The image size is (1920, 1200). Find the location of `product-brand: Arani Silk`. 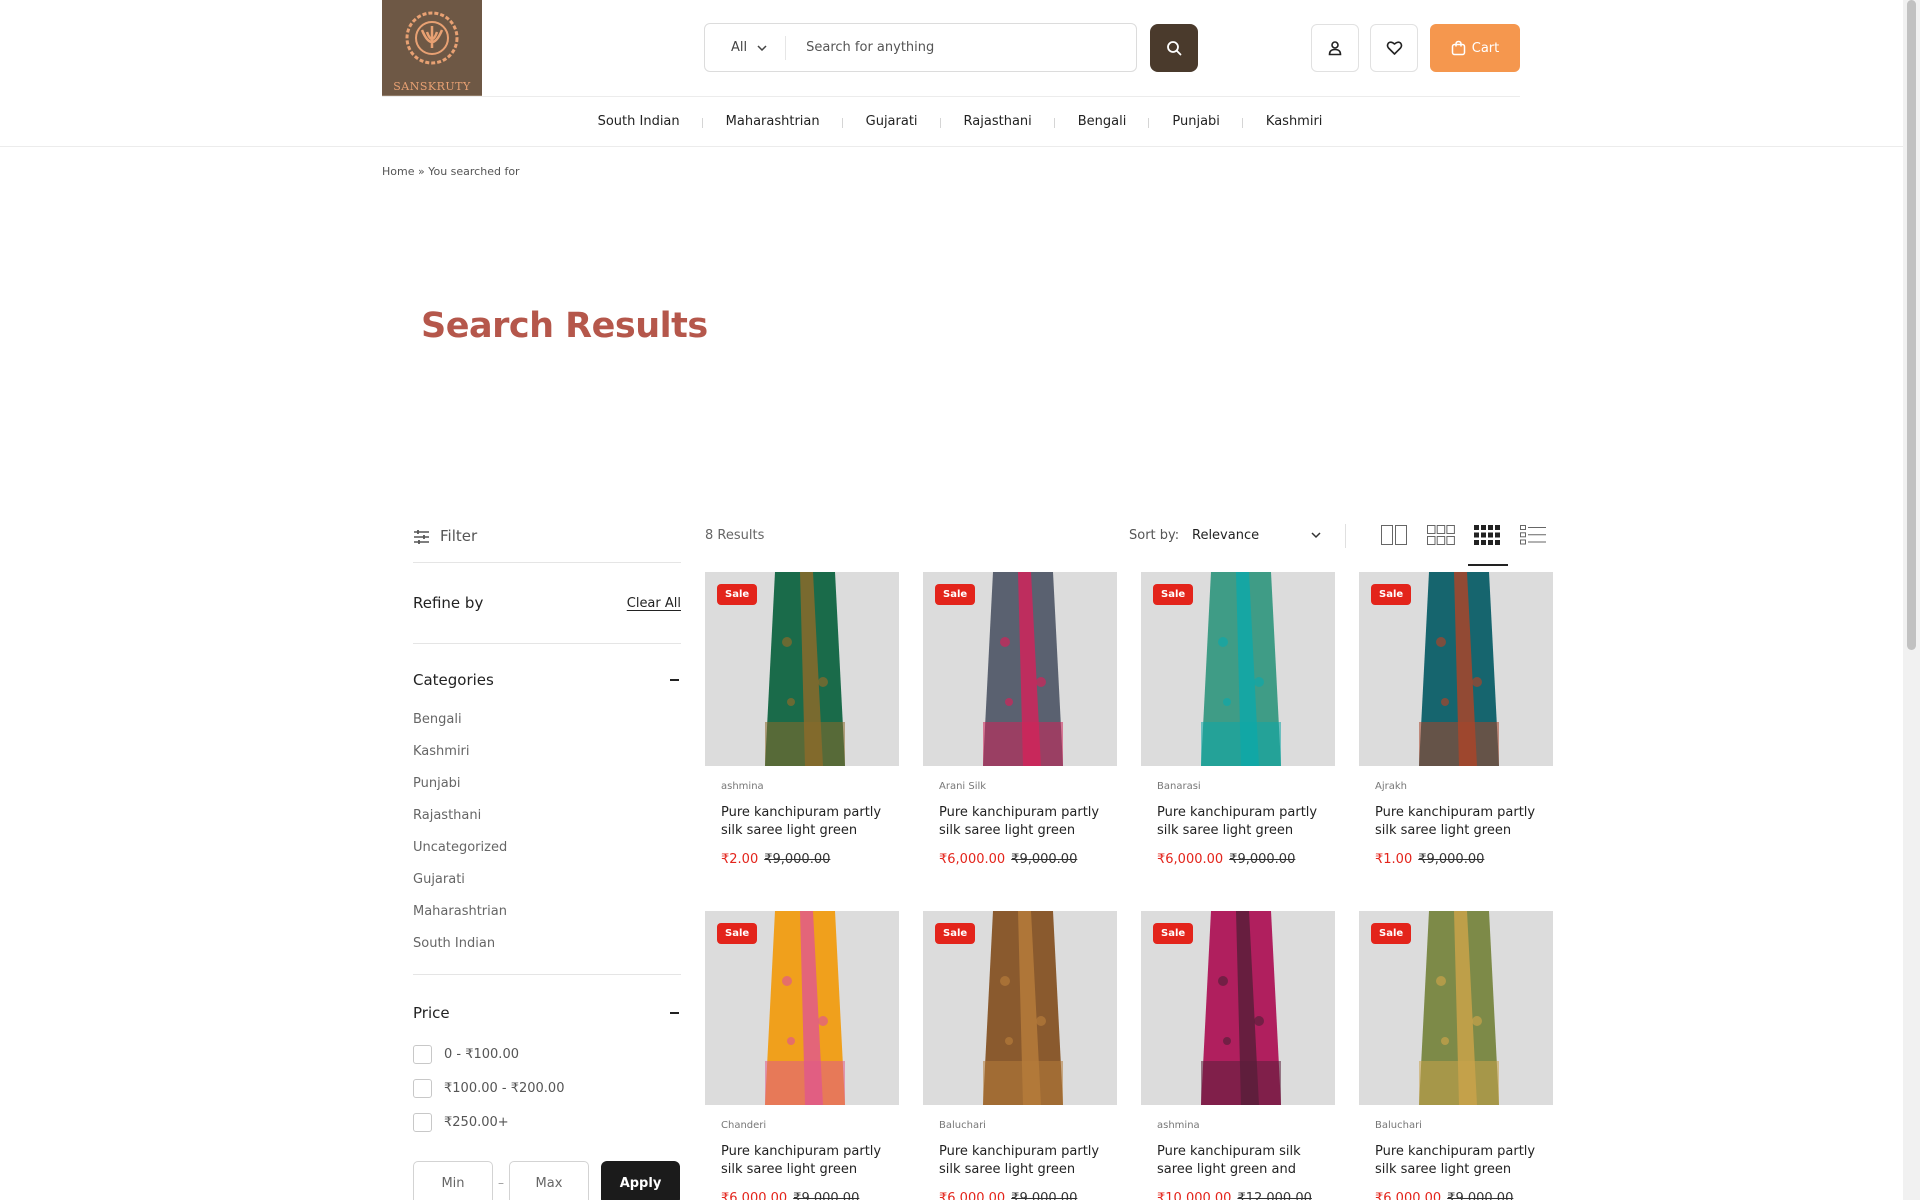

product-brand: Arani Silk is located at coordinates (1020, 787).